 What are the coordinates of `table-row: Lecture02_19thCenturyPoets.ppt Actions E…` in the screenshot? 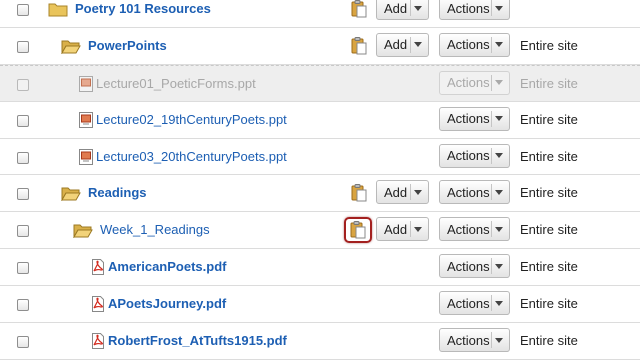 It's located at (320, 120).